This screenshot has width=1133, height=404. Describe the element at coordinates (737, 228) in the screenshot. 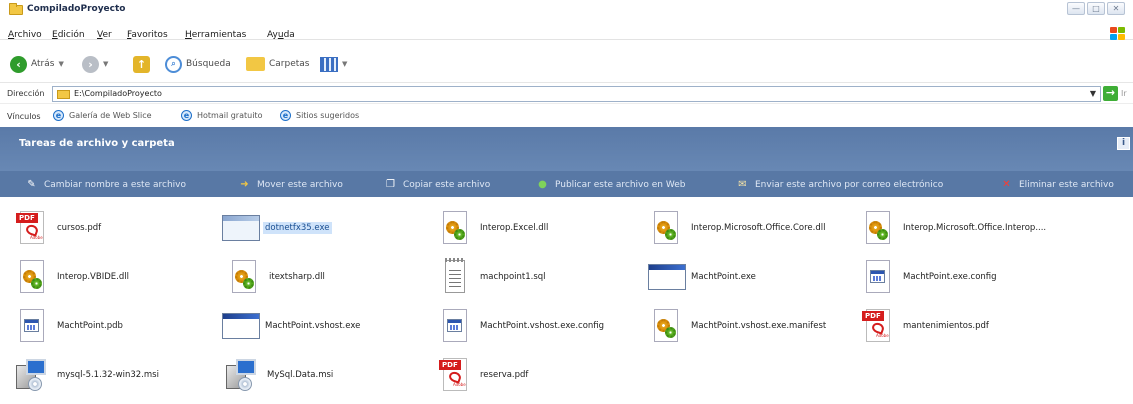

I see `file-item: Interop.Microsoft.Office.Core.dll` at that location.